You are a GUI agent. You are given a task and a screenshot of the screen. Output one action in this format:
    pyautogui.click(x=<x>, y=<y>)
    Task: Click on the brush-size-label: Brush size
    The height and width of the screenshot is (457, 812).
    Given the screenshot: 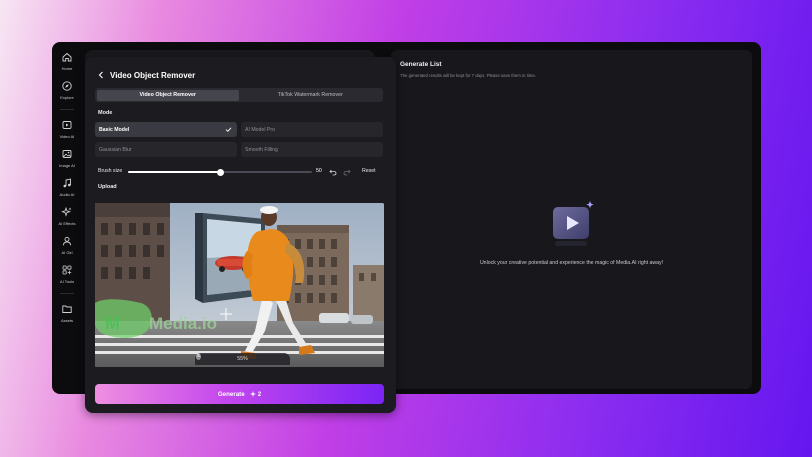 What is the action you would take?
    pyautogui.click(x=110, y=171)
    